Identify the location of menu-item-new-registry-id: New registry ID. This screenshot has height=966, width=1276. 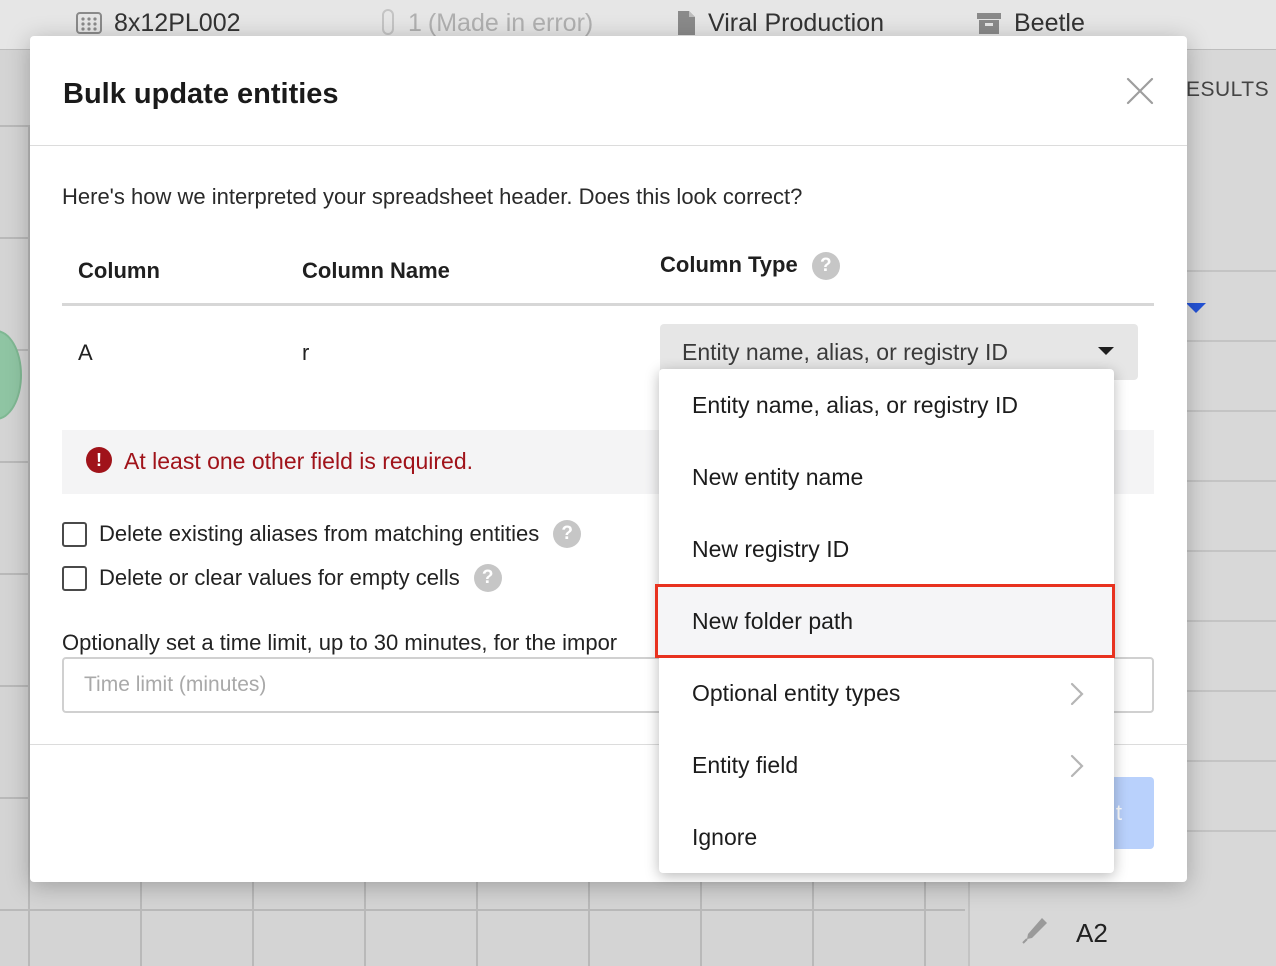
(886, 549).